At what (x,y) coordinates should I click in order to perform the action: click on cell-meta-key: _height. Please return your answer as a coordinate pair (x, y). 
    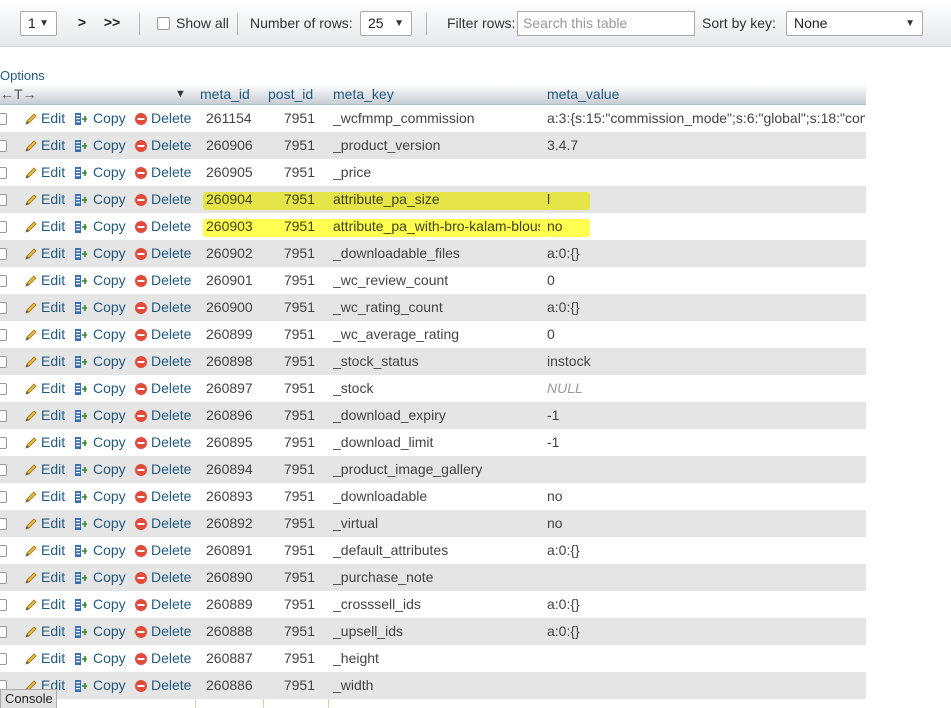
    Looking at the image, I should click on (436, 658).